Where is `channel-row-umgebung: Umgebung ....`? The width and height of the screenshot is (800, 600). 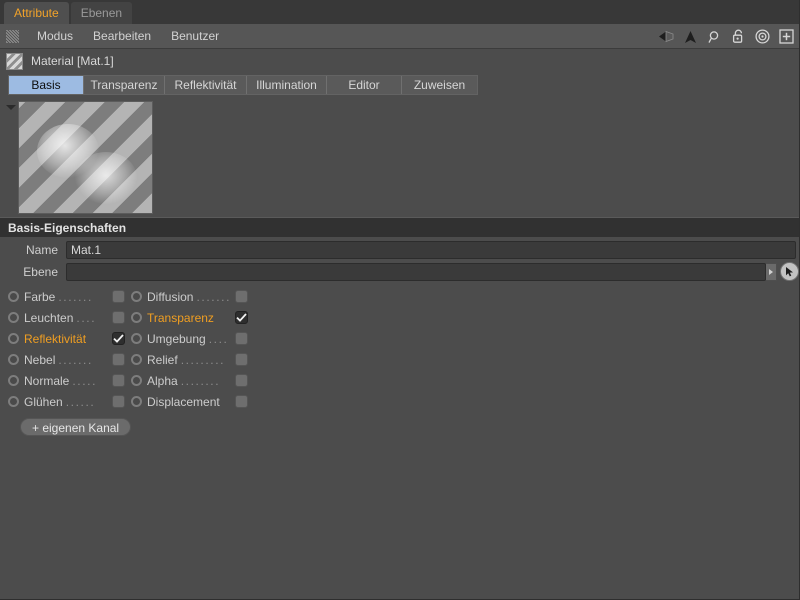 channel-row-umgebung: Umgebung .... is located at coordinates (192, 338).